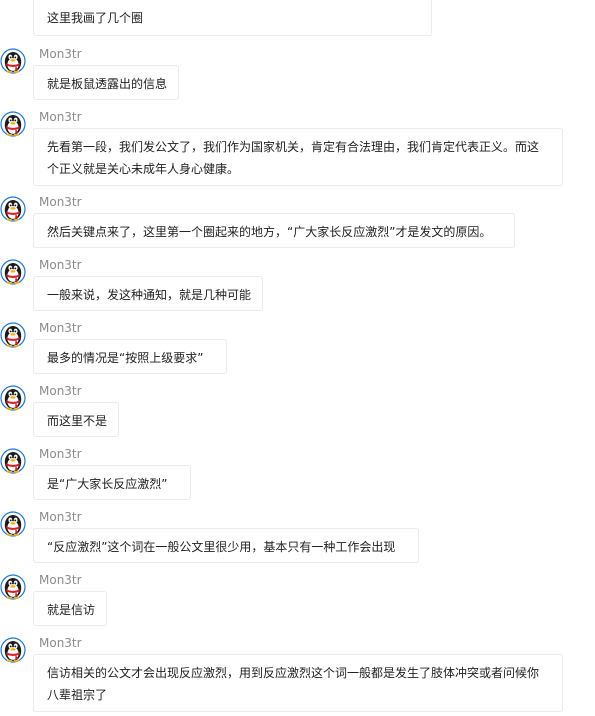 Image resolution: width=595 pixels, height=716 pixels. I want to click on message-bubble: 就是板鼠透露出的信息, so click(106, 82).